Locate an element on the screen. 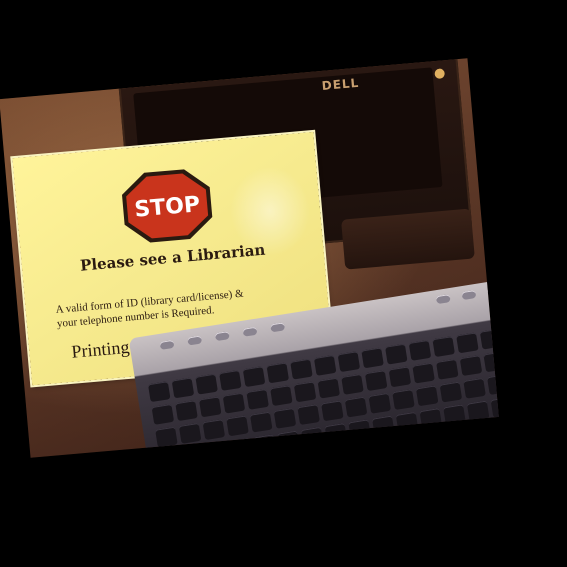 This screenshot has height=567, width=567. power-button-icon is located at coordinates (440, 74).